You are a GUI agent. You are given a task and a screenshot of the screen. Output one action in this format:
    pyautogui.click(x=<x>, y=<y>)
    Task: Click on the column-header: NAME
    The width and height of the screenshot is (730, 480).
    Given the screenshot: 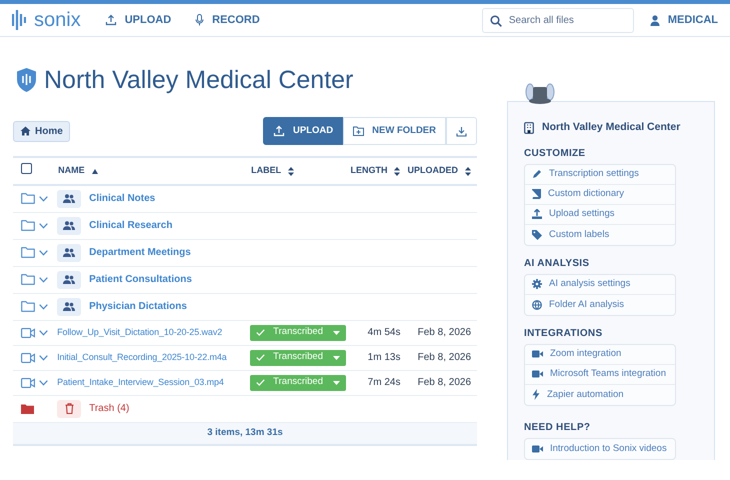 What is the action you would take?
    pyautogui.click(x=78, y=171)
    